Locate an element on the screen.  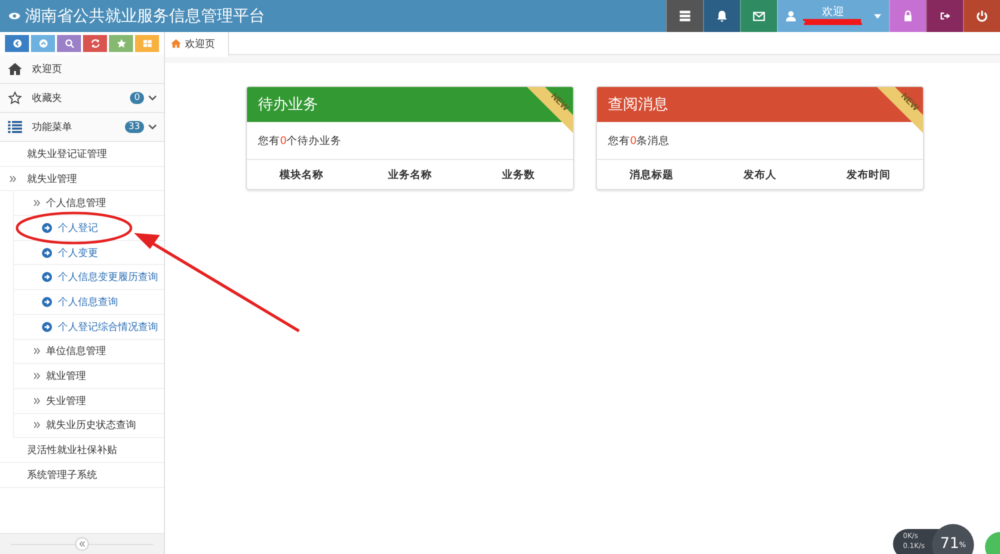
sidebar-item: 收藏夹 0 is located at coordinates (82, 98).